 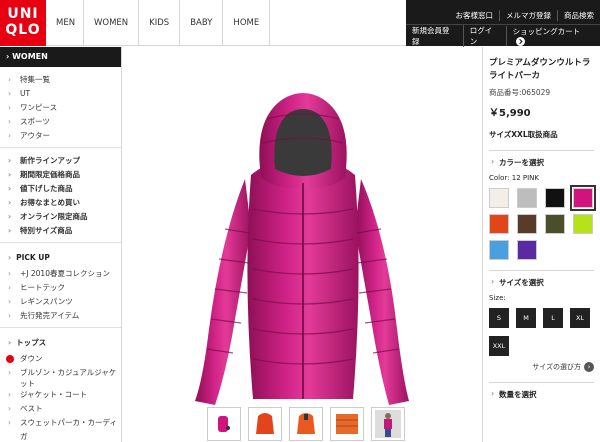 I want to click on thumbnail-strip, so click(x=306, y=424).